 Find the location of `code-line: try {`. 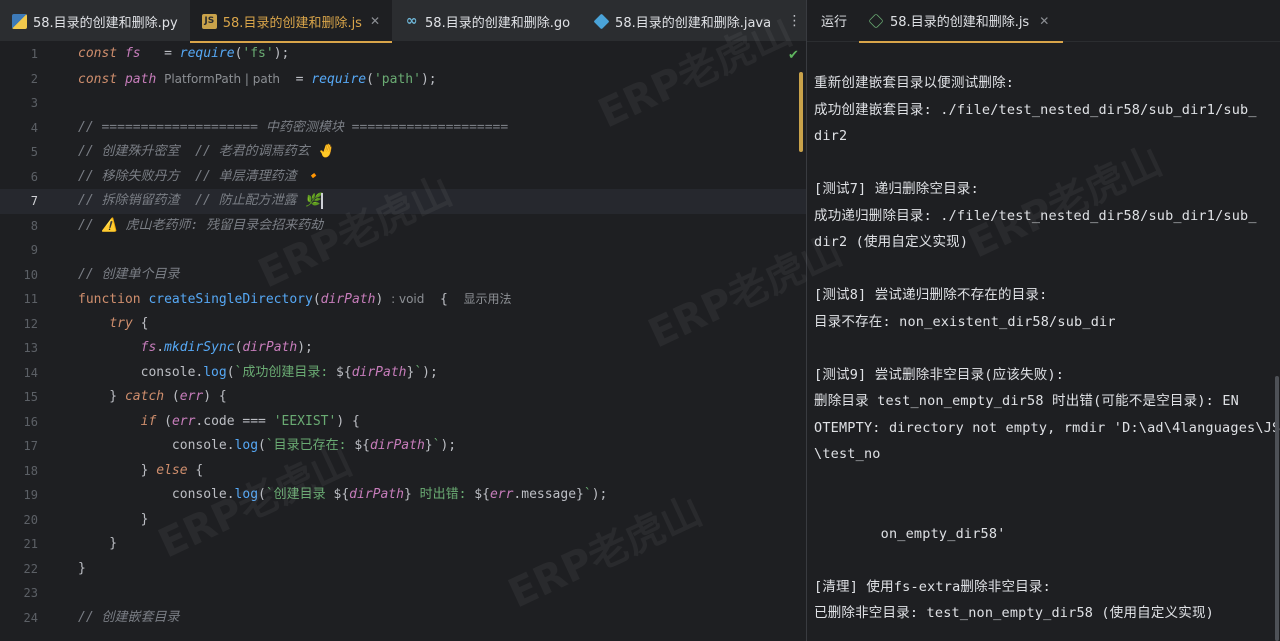

code-line: try { is located at coordinates (113, 324).